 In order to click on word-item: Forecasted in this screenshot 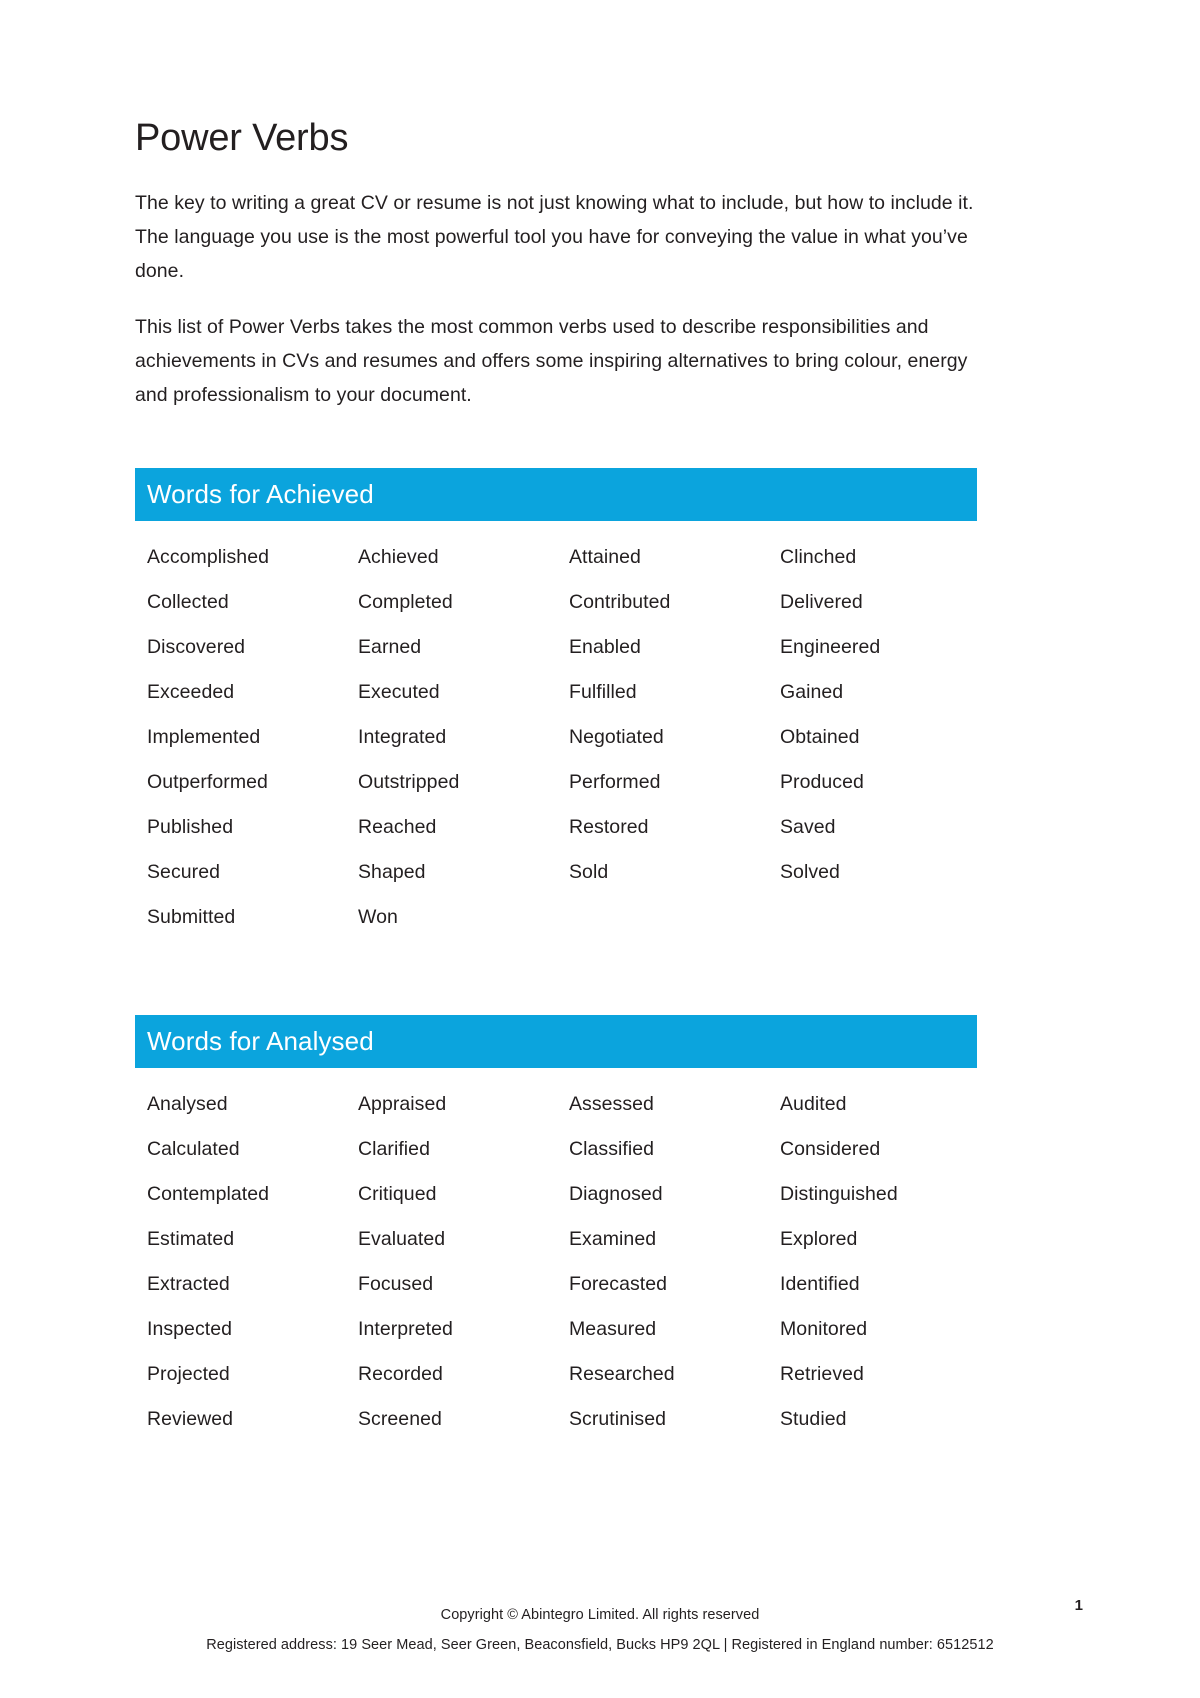, I will do `click(618, 1283)`.